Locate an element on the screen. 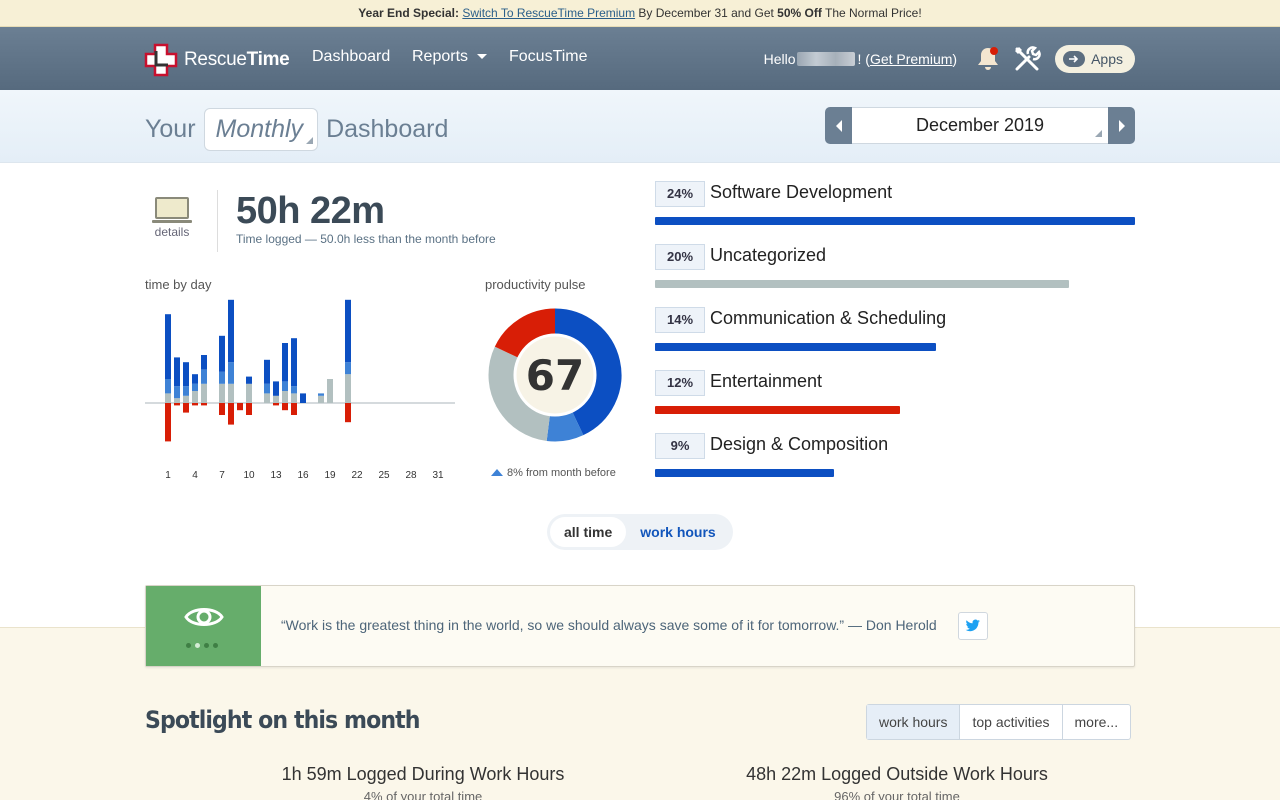  nav-reports: Reports is located at coordinates (450, 57).